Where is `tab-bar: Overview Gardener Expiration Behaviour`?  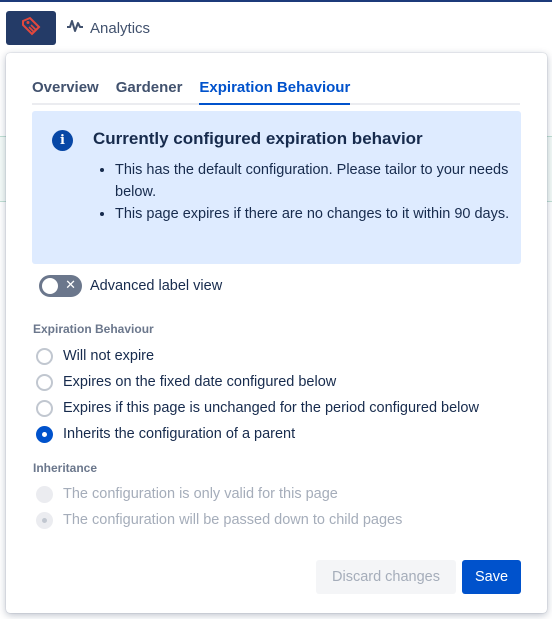 tab-bar: Overview Gardener Expiration Behaviour is located at coordinates (276, 92).